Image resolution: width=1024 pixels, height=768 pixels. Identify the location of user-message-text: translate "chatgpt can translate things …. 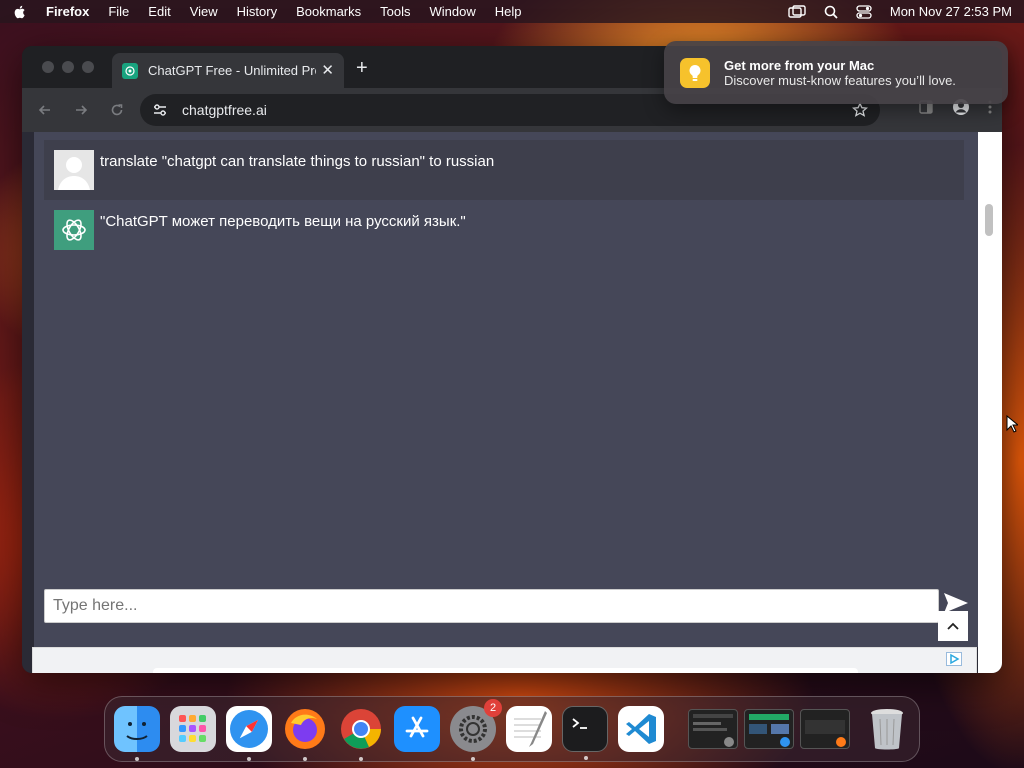
(297, 161).